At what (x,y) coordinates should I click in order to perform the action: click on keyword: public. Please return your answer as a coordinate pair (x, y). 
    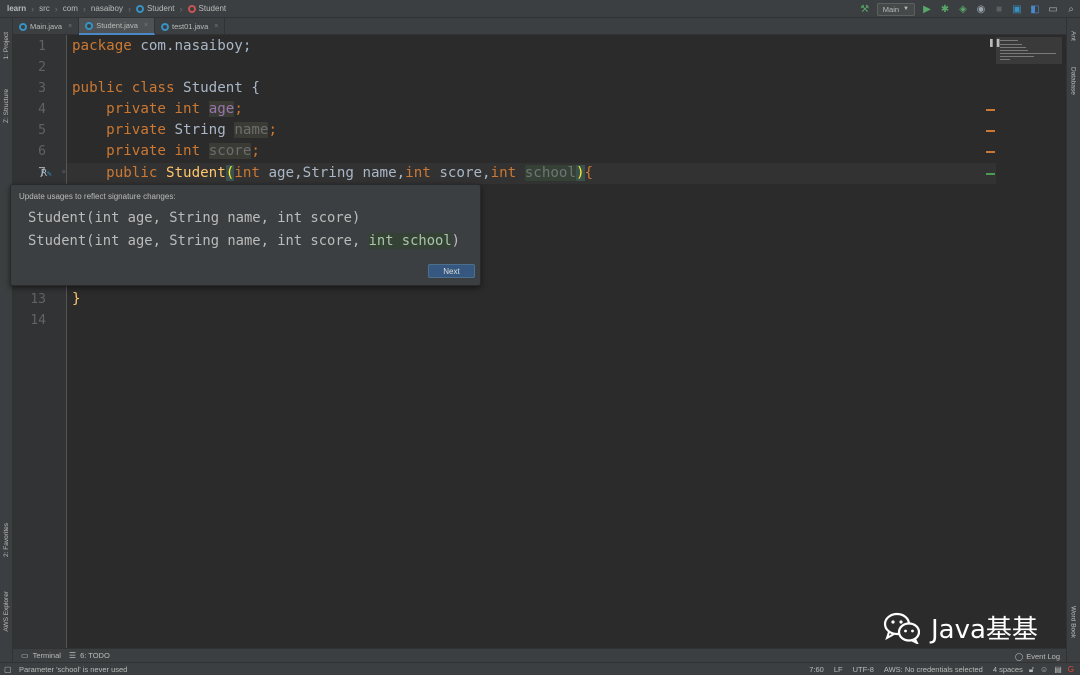
    Looking at the image, I should click on (132, 173).